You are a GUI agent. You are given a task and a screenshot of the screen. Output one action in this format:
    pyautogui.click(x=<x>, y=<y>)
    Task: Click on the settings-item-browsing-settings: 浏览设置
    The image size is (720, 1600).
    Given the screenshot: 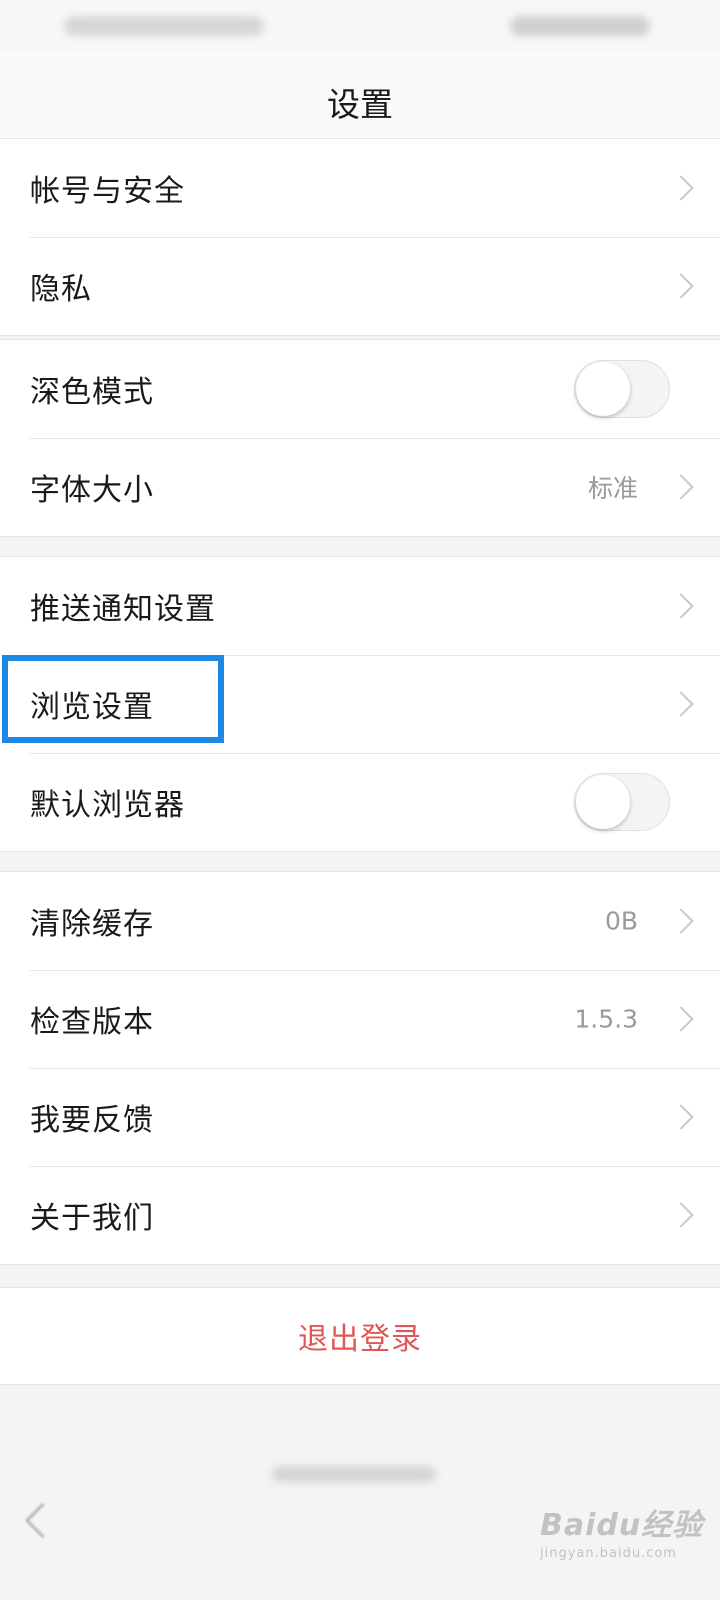 What is the action you would take?
    pyautogui.click(x=360, y=704)
    